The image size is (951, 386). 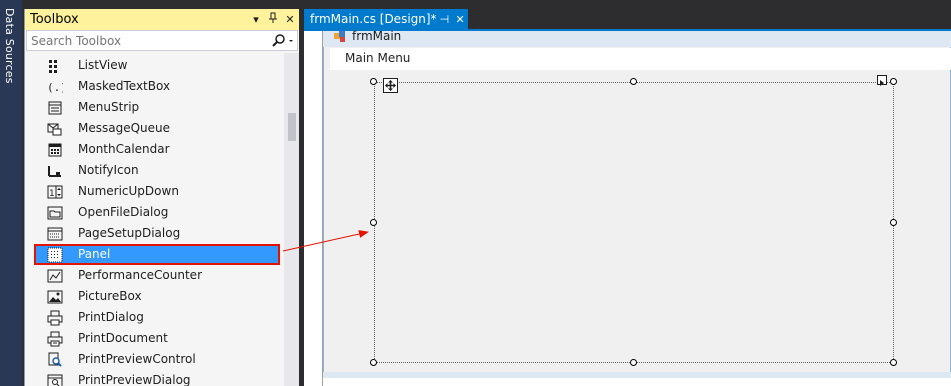 What do you see at coordinates (284, 41) in the screenshot?
I see `search-icon` at bounding box center [284, 41].